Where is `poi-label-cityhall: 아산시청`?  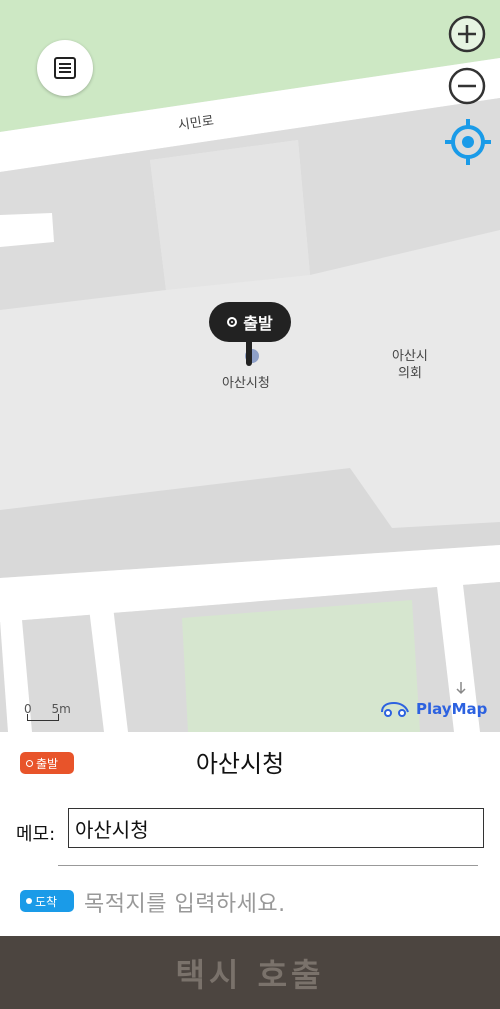
poi-label-cityhall: 아산시청 is located at coordinates (246, 383).